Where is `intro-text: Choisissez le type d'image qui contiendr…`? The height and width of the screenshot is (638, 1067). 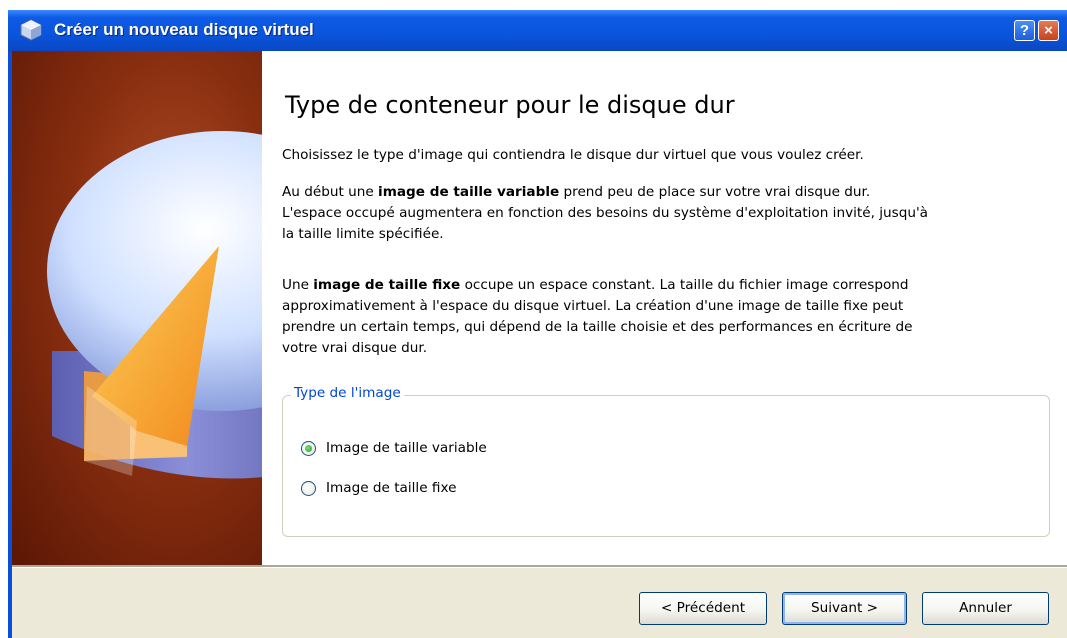 intro-text: Choisissez le type d'image qui contiendr… is located at coordinates (573, 155).